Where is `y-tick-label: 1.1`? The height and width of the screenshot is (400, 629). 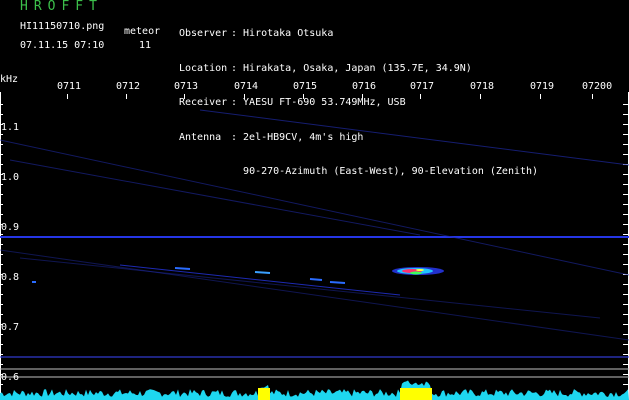
y-tick-label: 1.1 is located at coordinates (10, 127).